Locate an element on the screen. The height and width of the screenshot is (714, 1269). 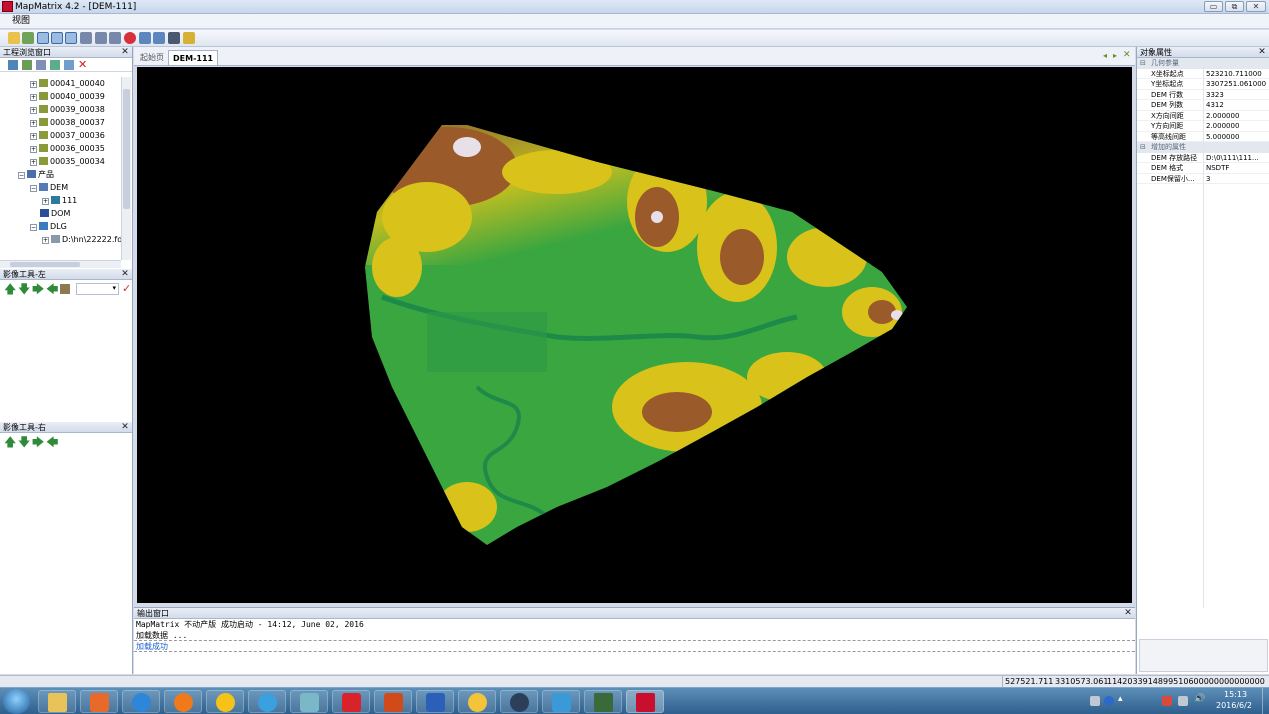
tree-item-products: − 产品 is located at coordinates (60, 174).